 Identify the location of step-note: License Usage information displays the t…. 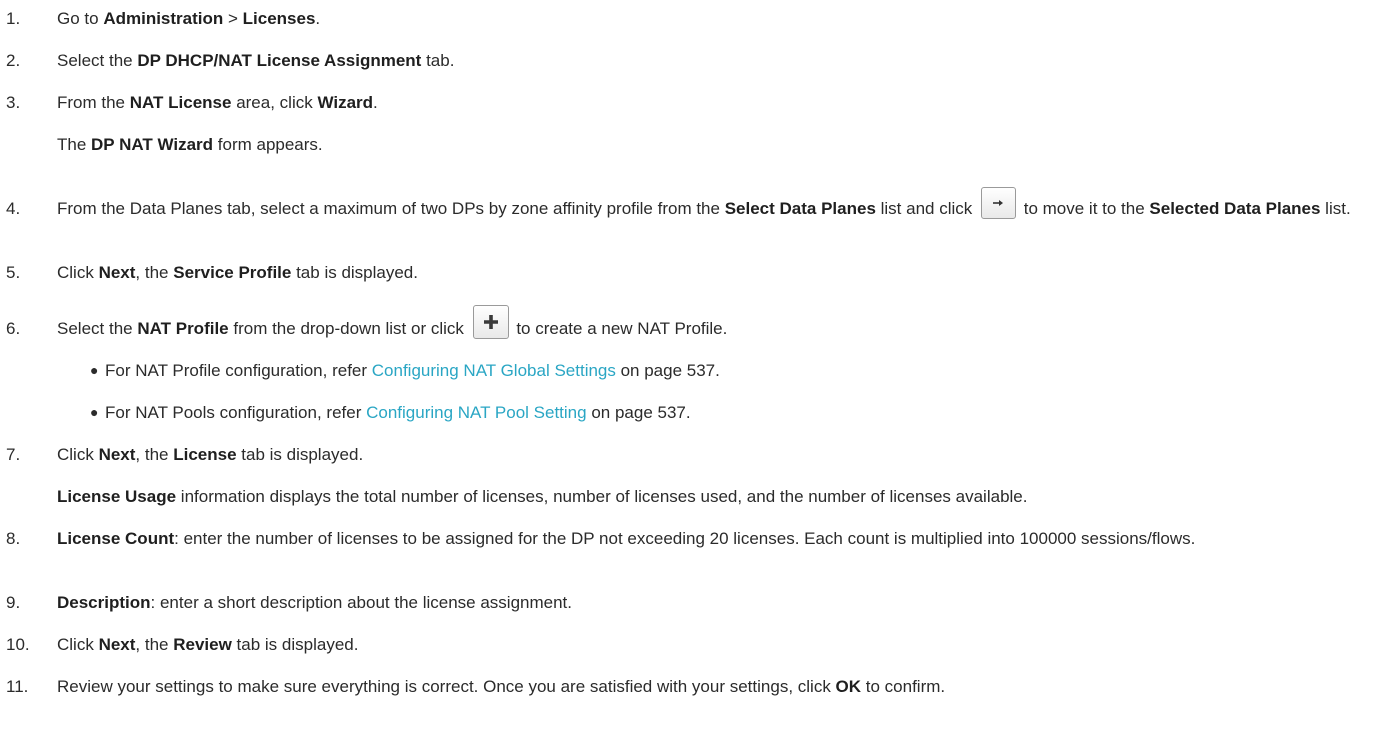
(542, 496).